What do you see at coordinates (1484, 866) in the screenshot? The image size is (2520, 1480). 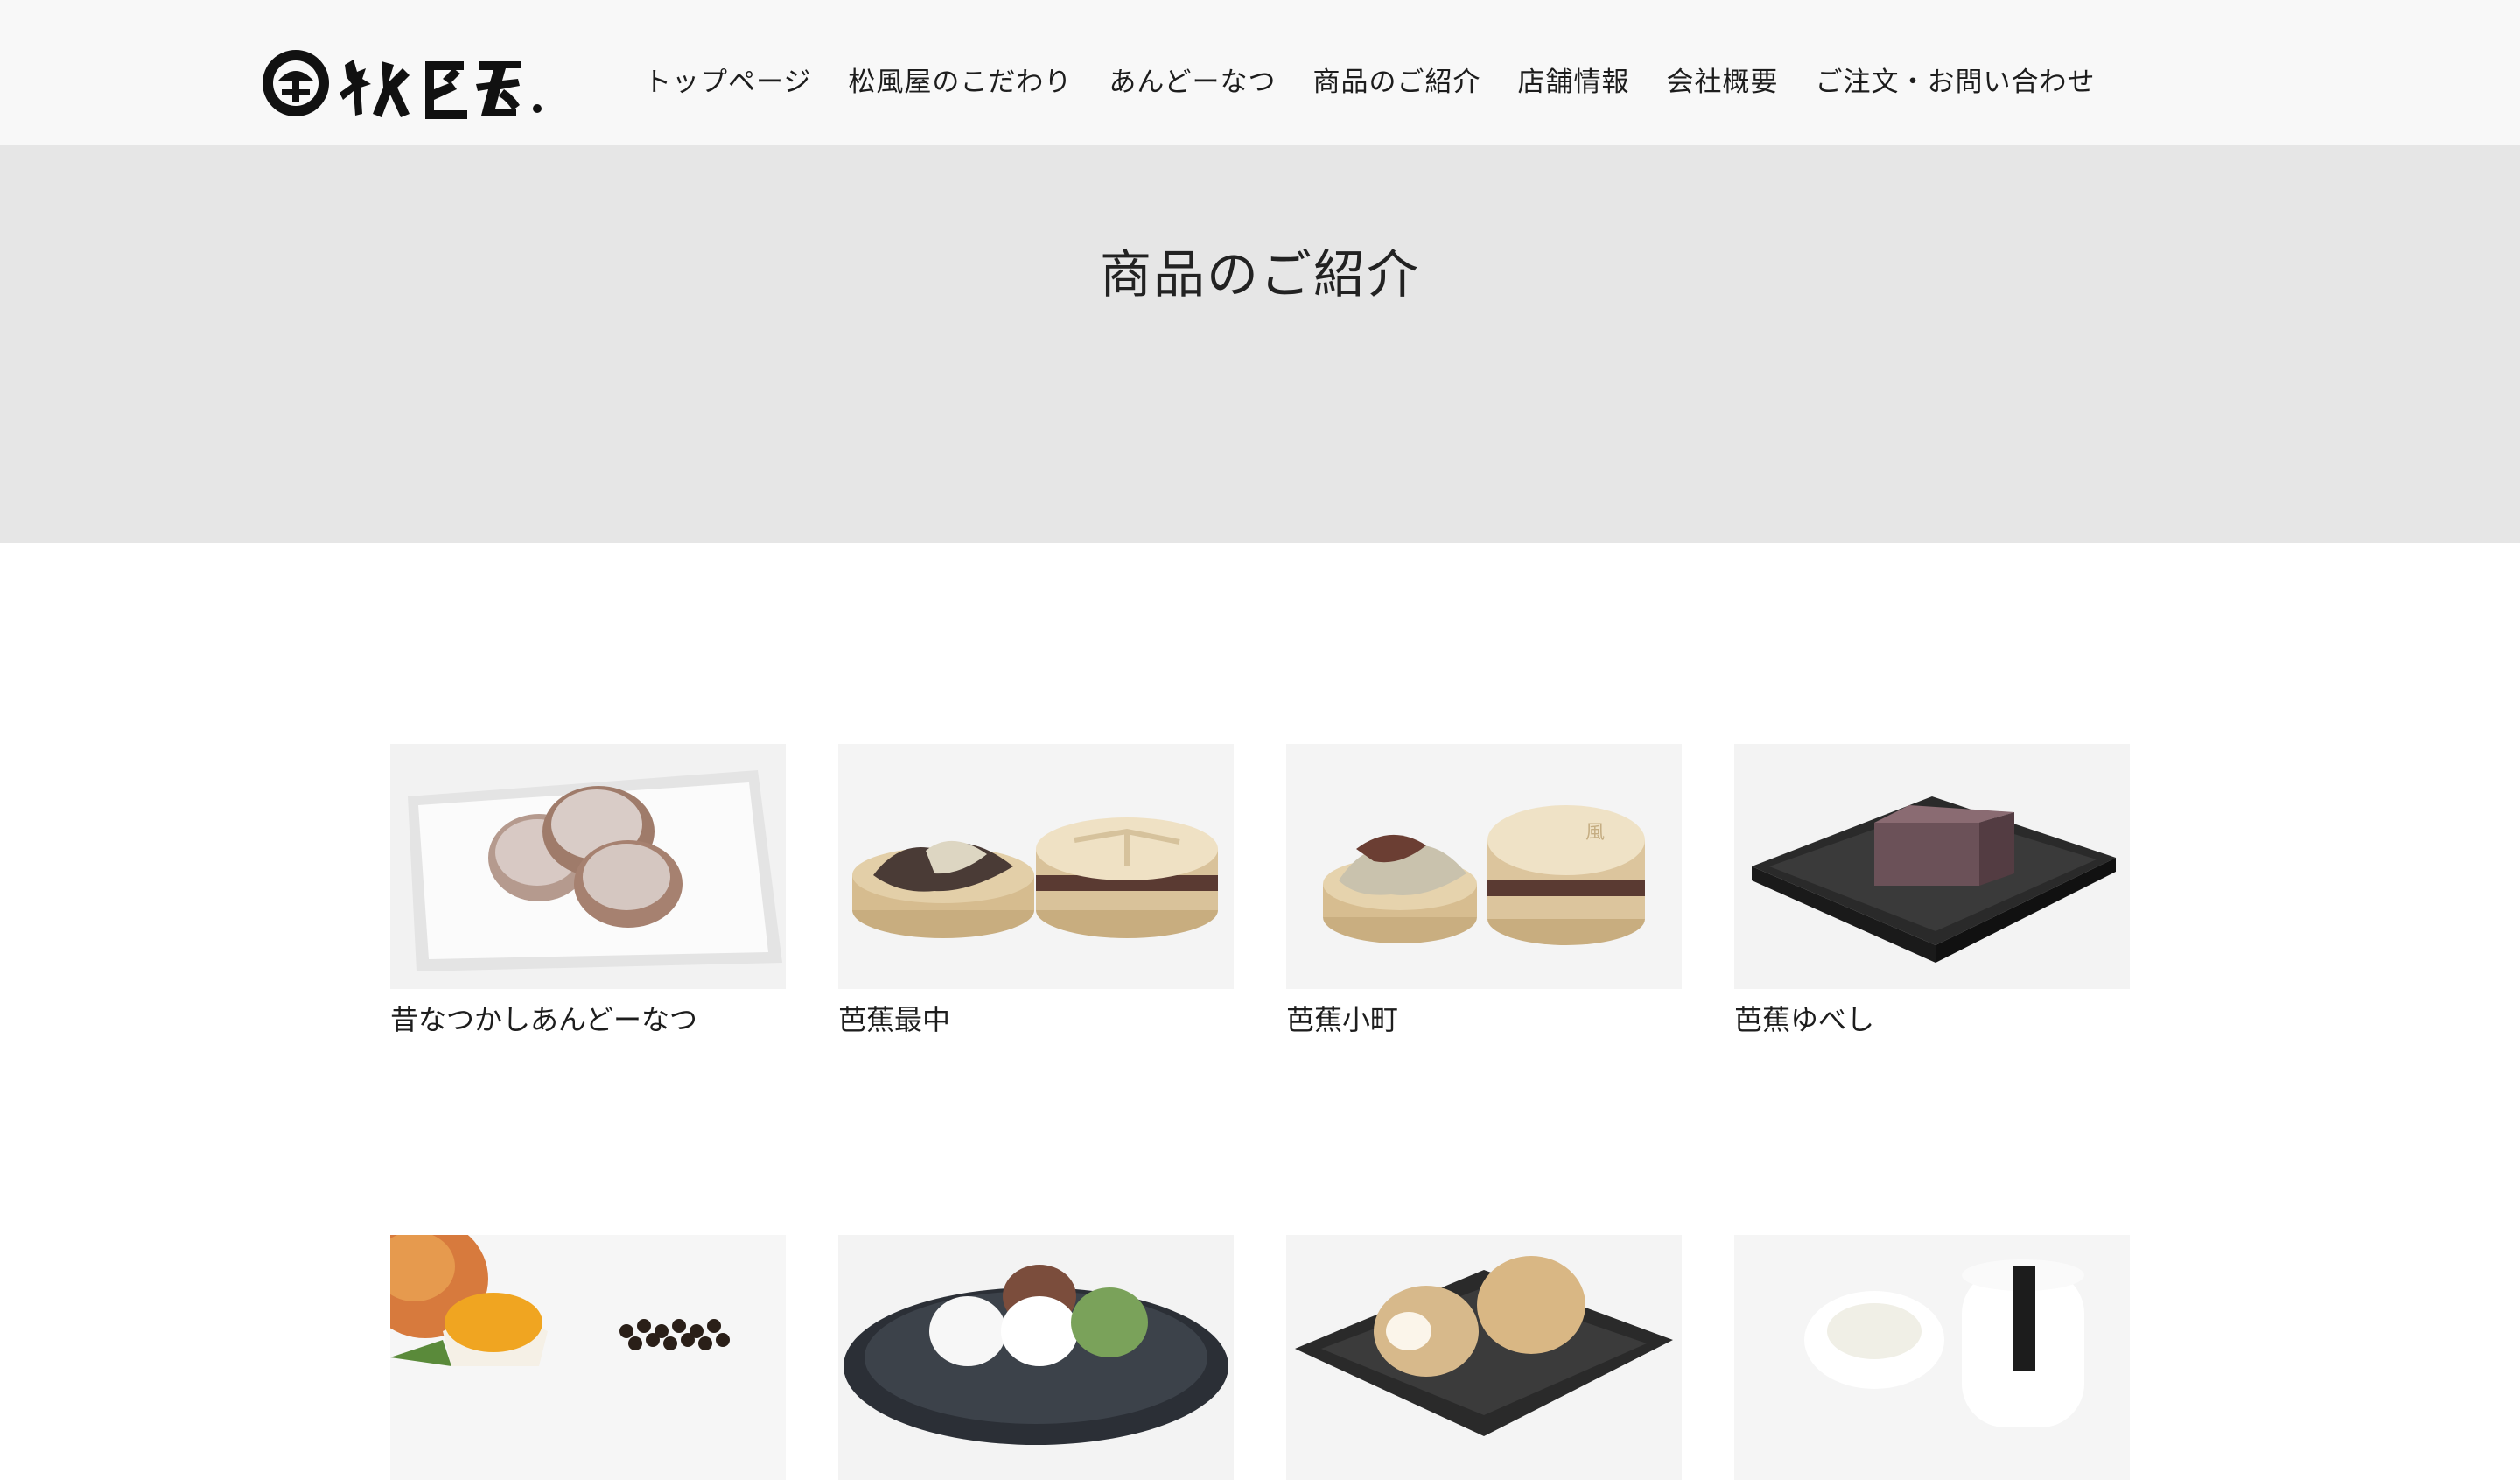 I see `product-image-basho-komachi: 風` at bounding box center [1484, 866].